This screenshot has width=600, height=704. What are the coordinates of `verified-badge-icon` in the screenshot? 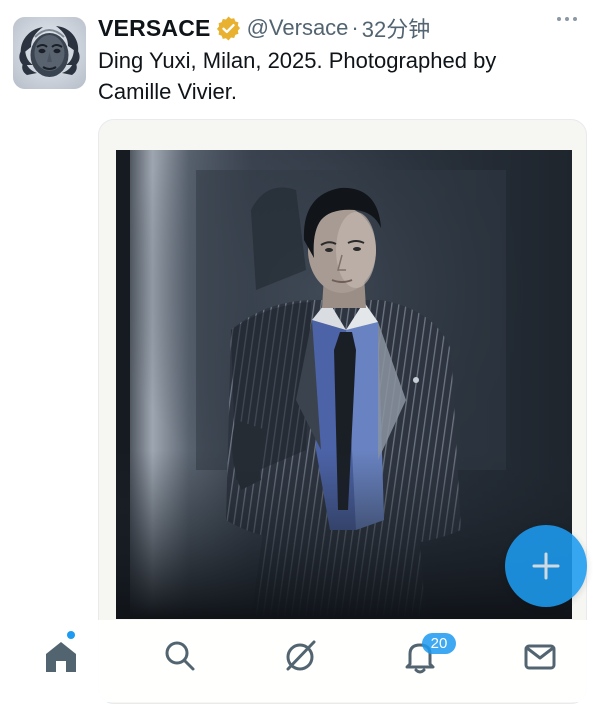 It's located at (228, 28).